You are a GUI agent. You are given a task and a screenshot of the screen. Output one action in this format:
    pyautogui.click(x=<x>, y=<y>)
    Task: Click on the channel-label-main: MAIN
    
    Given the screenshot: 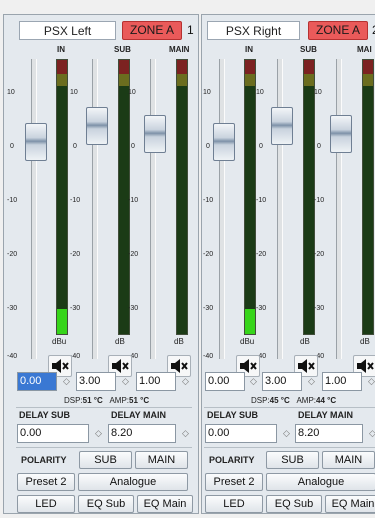 What is the action you would take?
    pyautogui.click(x=179, y=49)
    